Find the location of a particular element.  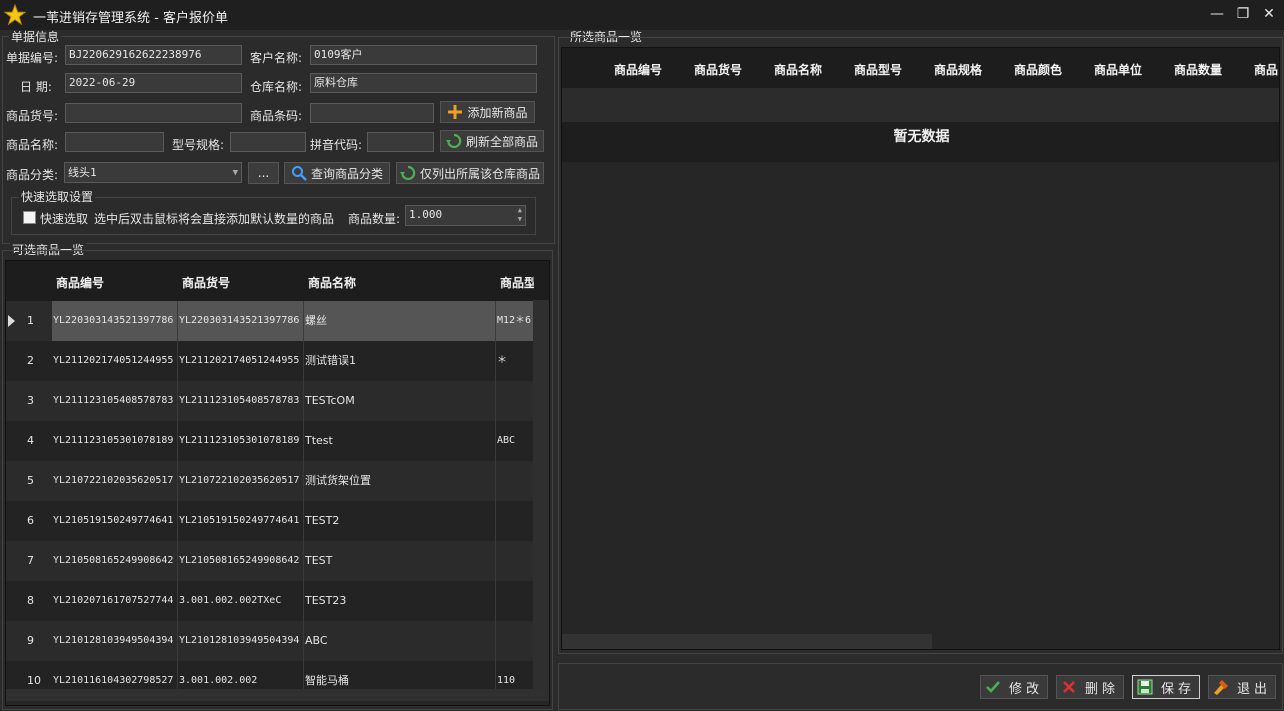

doc-no-field: BJ220629162622238976 is located at coordinates (153, 55).